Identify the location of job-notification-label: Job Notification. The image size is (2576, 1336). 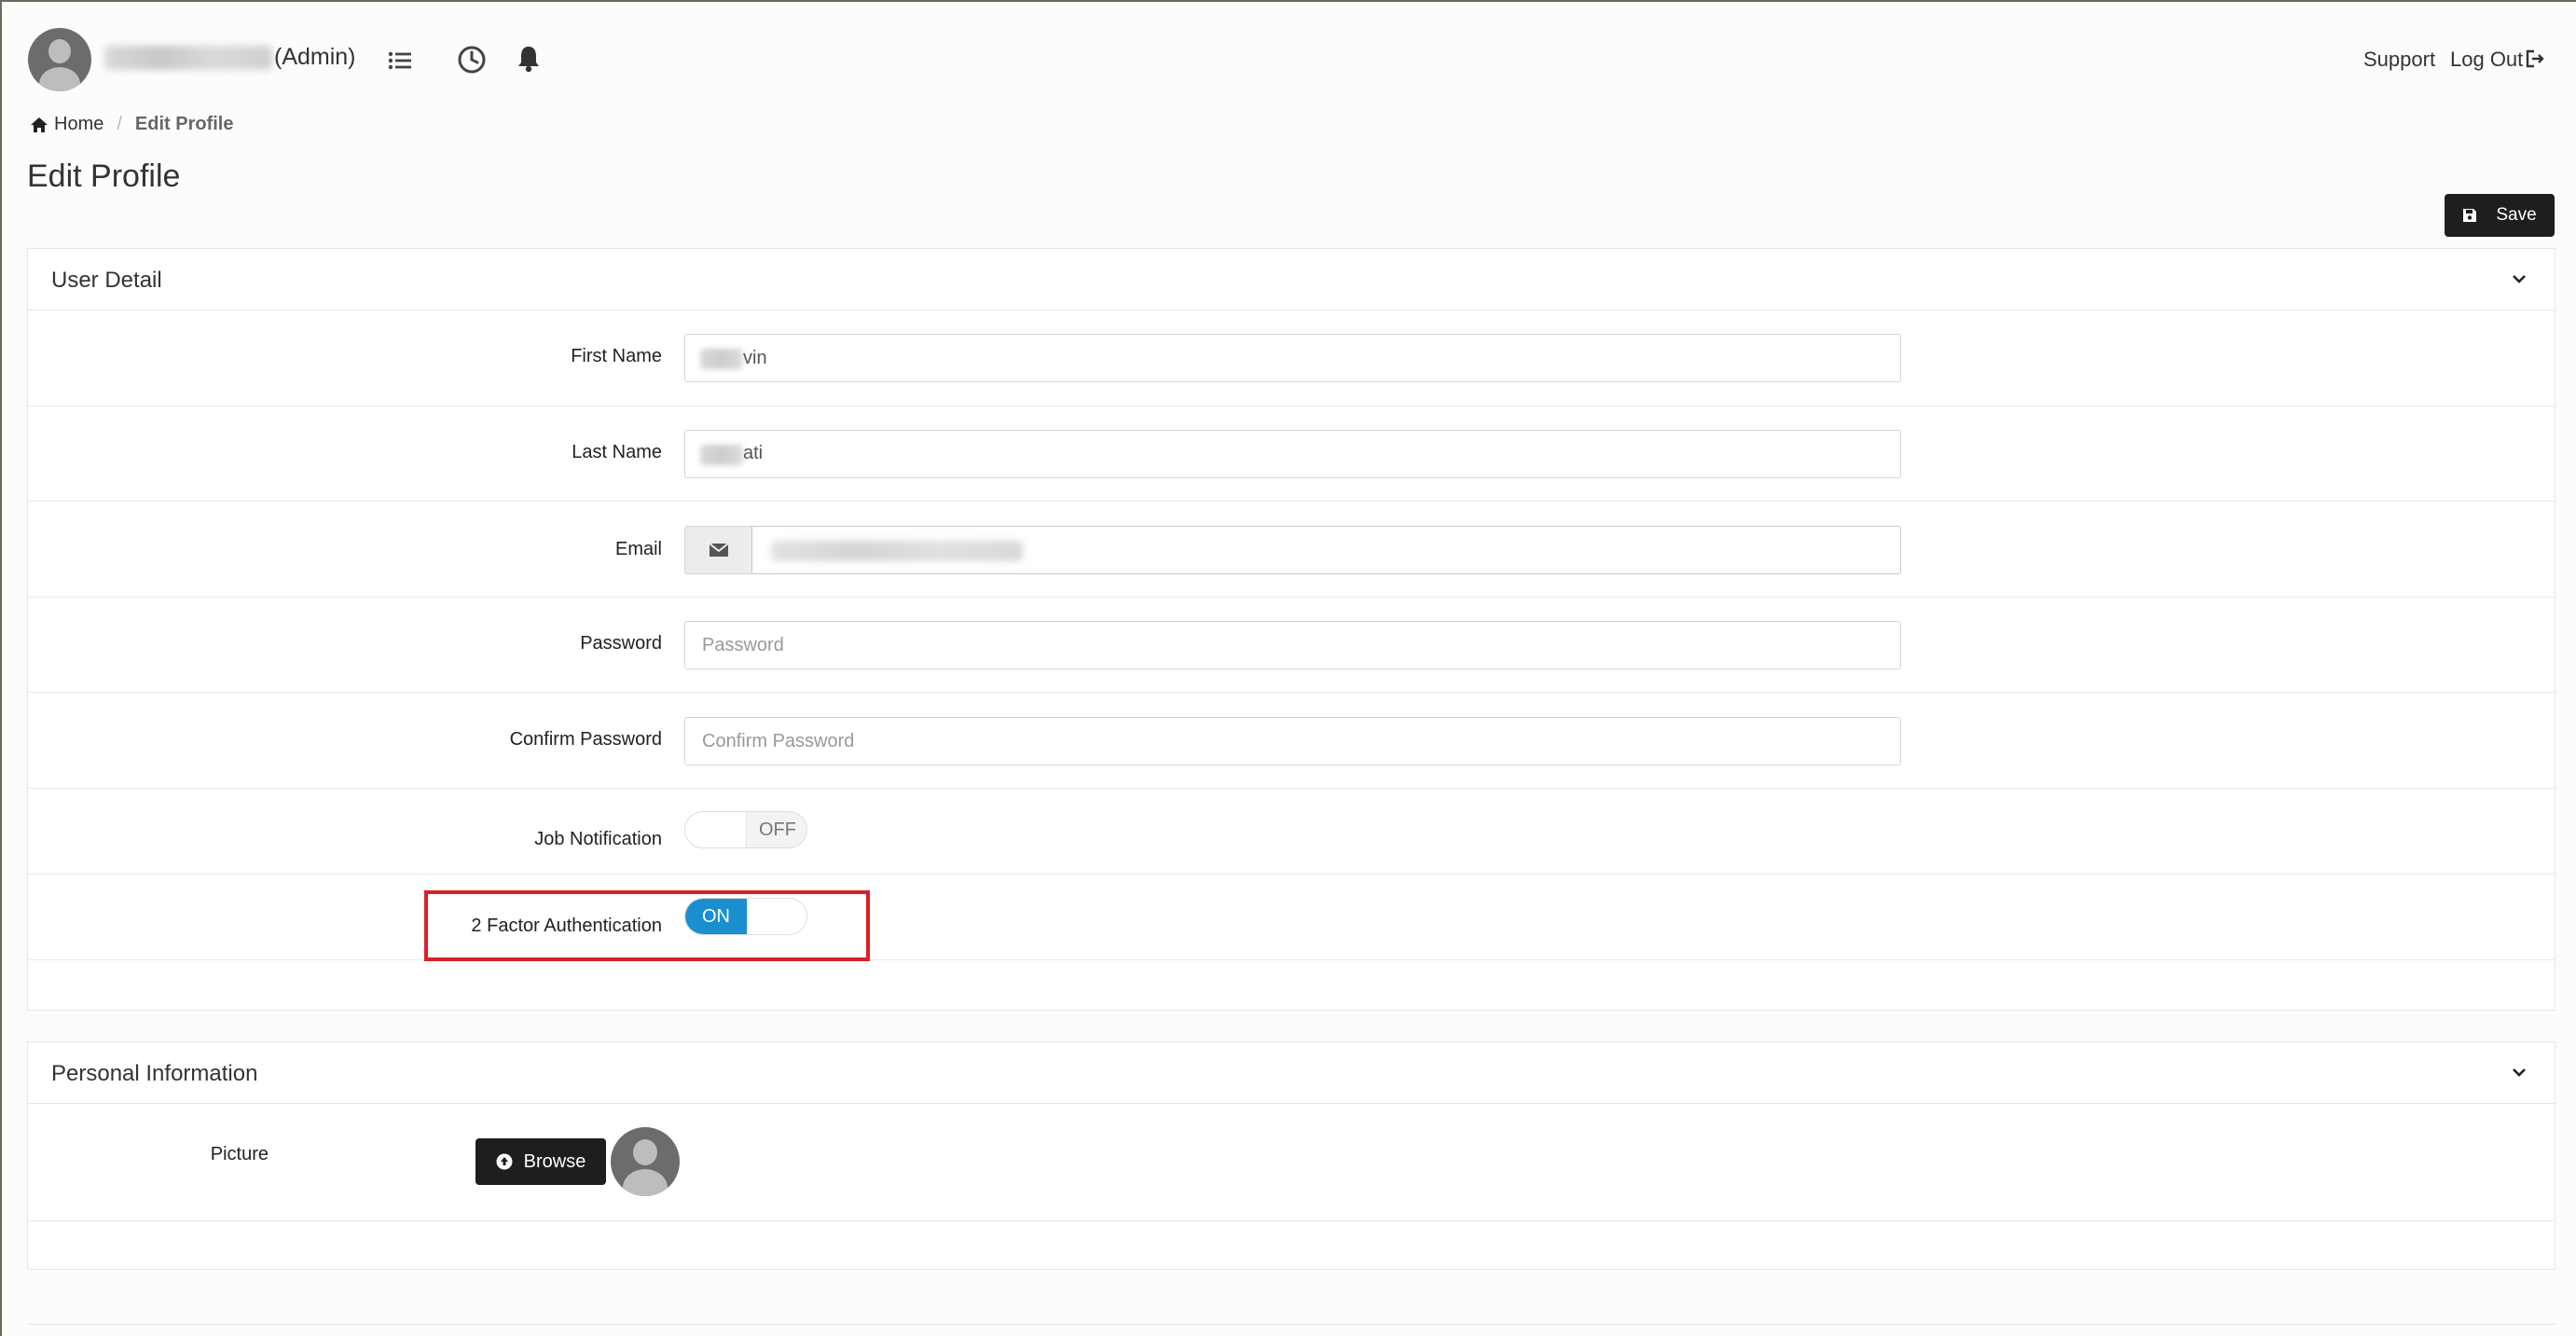
(598, 839).